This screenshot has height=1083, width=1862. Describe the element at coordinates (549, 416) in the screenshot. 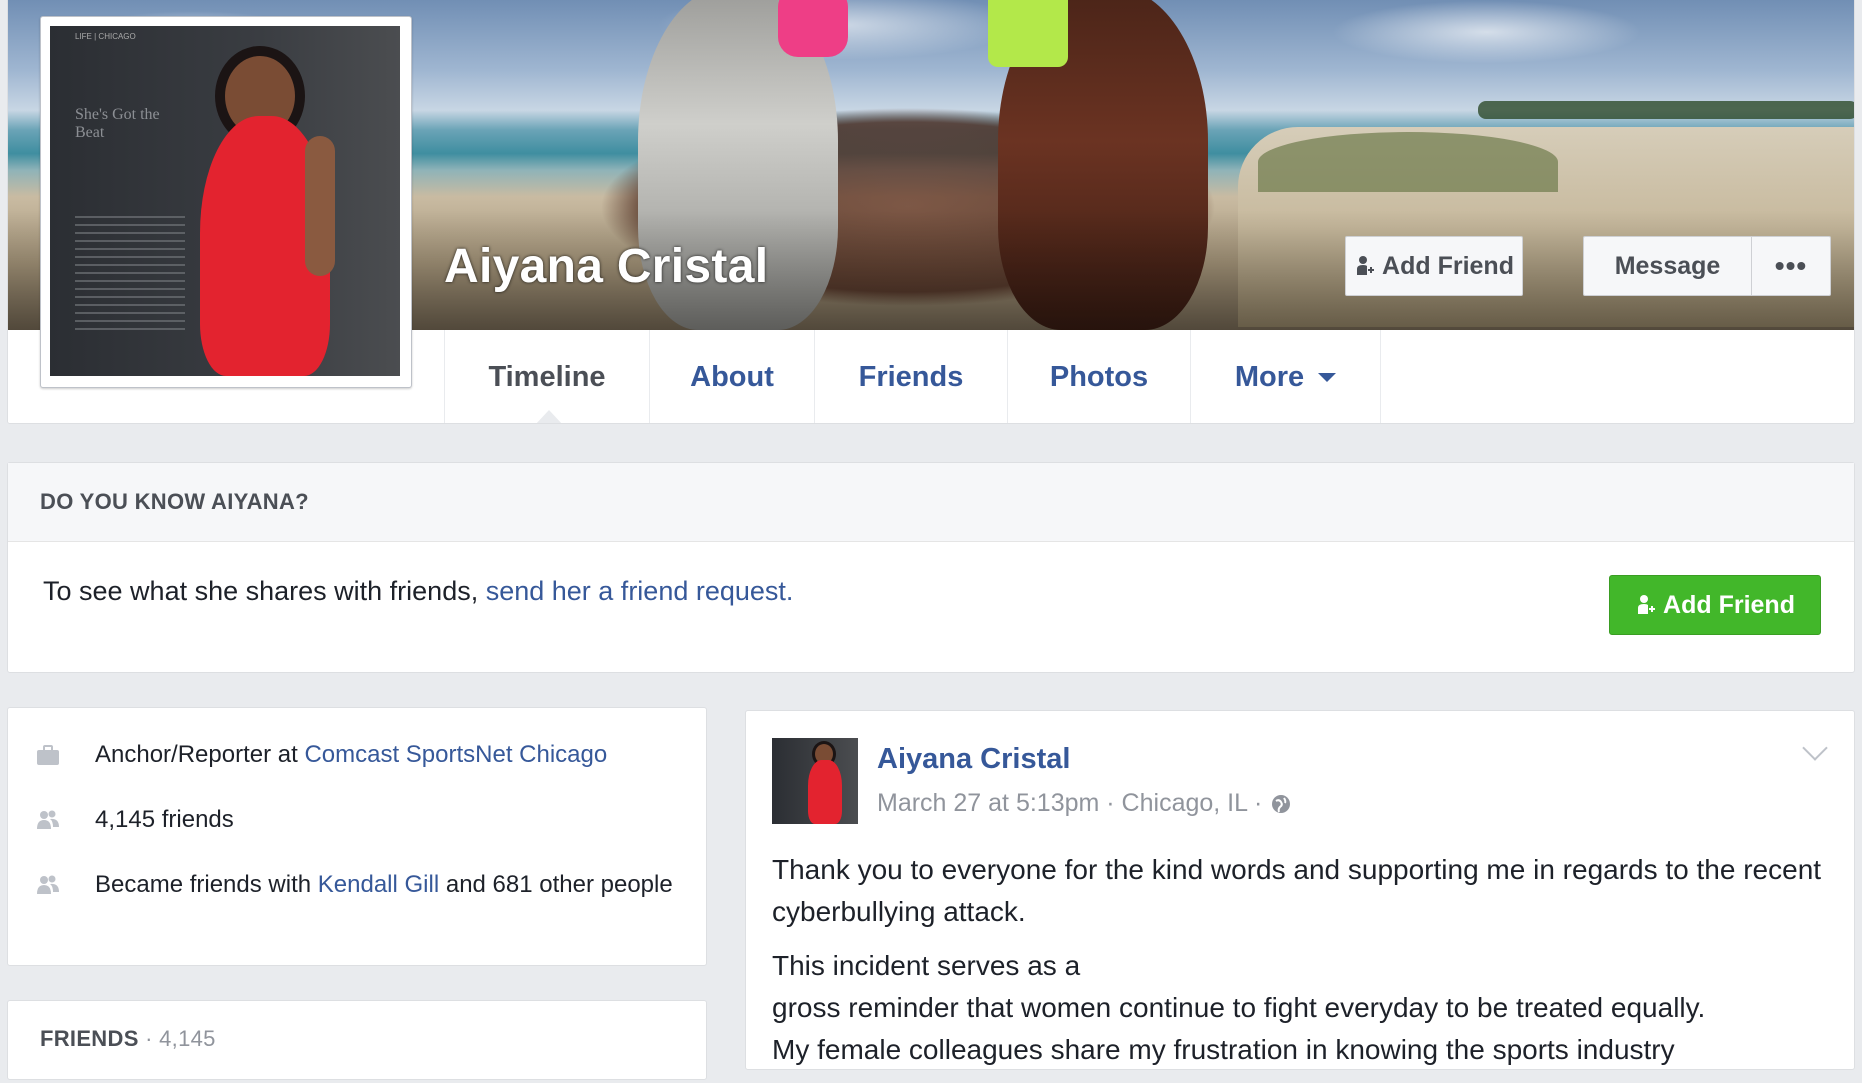

I see `active-tab-pointer` at that location.